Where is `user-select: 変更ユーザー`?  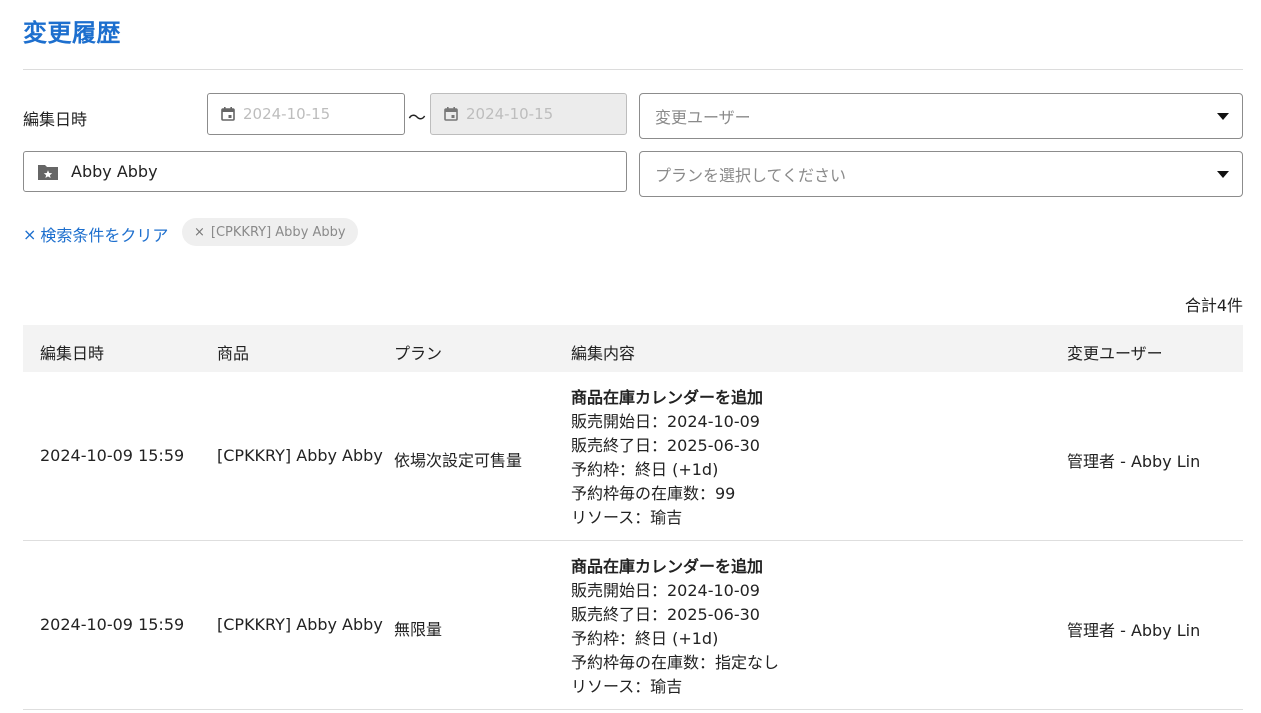 user-select: 変更ユーザー is located at coordinates (941, 116).